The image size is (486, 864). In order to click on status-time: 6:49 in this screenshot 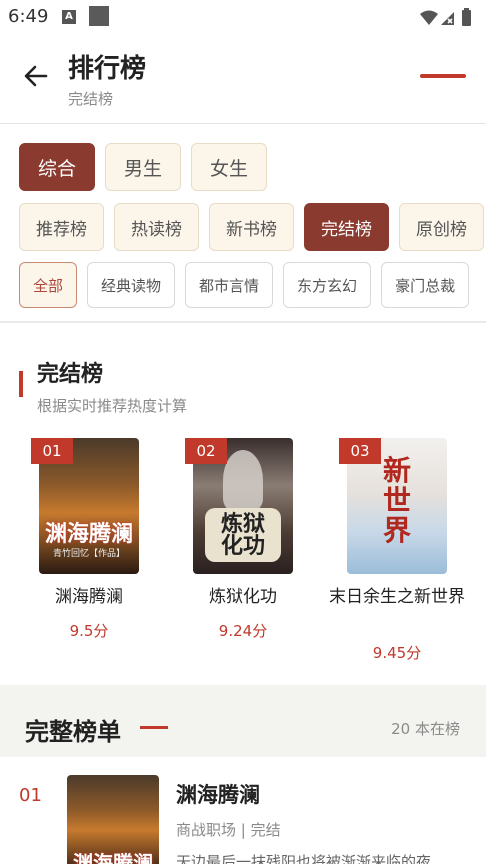, I will do `click(28, 16)`.